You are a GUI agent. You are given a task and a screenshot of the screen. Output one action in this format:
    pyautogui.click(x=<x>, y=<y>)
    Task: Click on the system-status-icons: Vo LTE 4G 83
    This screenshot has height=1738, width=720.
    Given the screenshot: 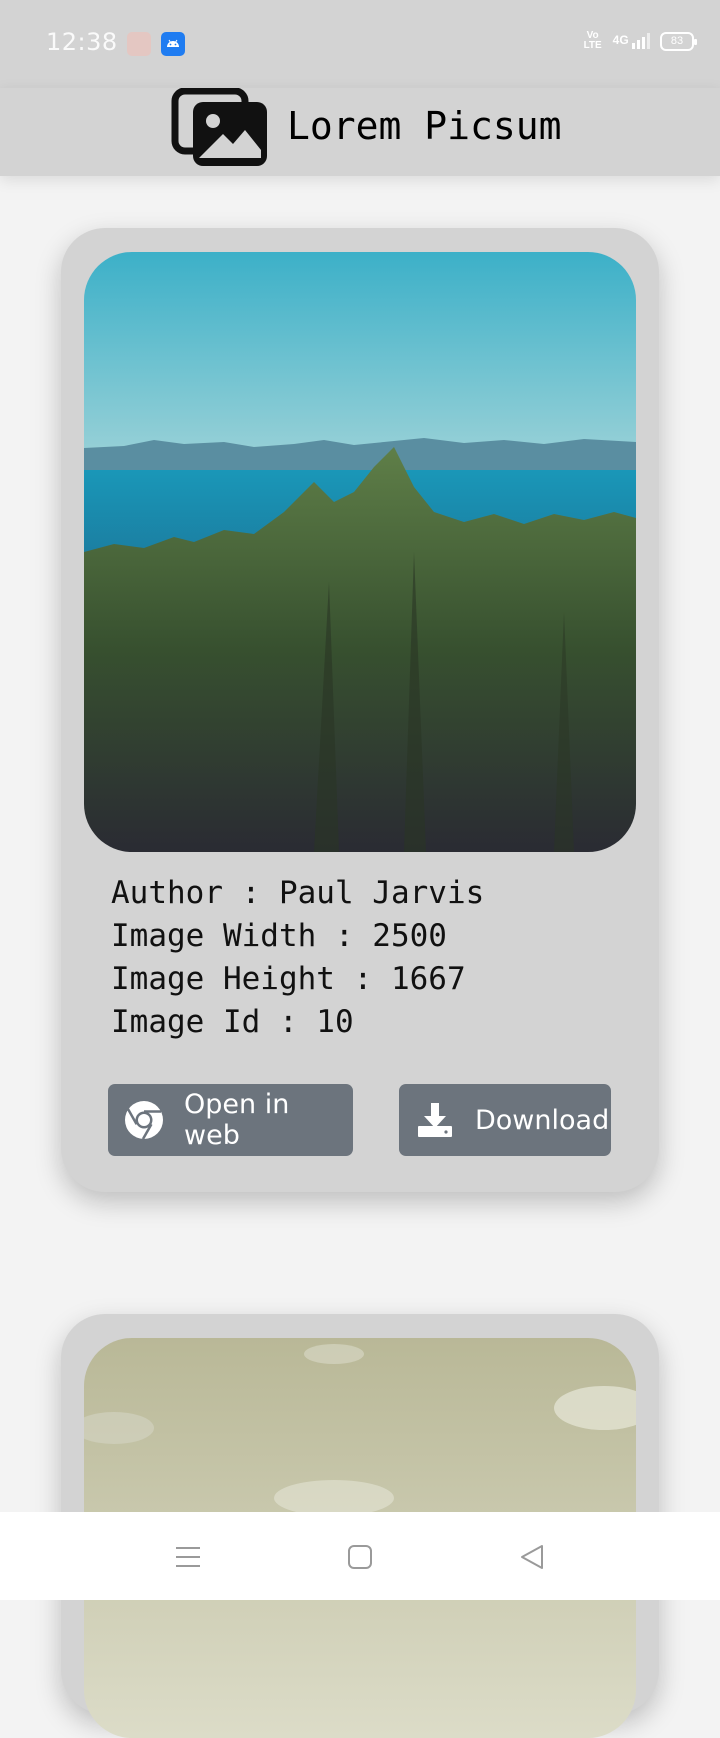 What is the action you would take?
    pyautogui.click(x=640, y=40)
    